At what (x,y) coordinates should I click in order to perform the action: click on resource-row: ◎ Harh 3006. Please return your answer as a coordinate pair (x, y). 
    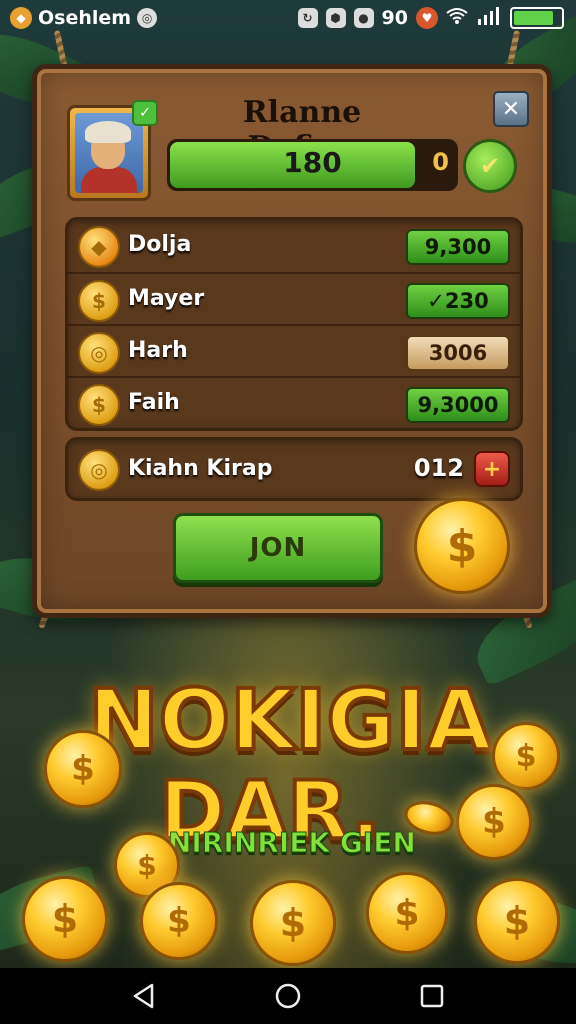
    Looking at the image, I should click on (294, 351).